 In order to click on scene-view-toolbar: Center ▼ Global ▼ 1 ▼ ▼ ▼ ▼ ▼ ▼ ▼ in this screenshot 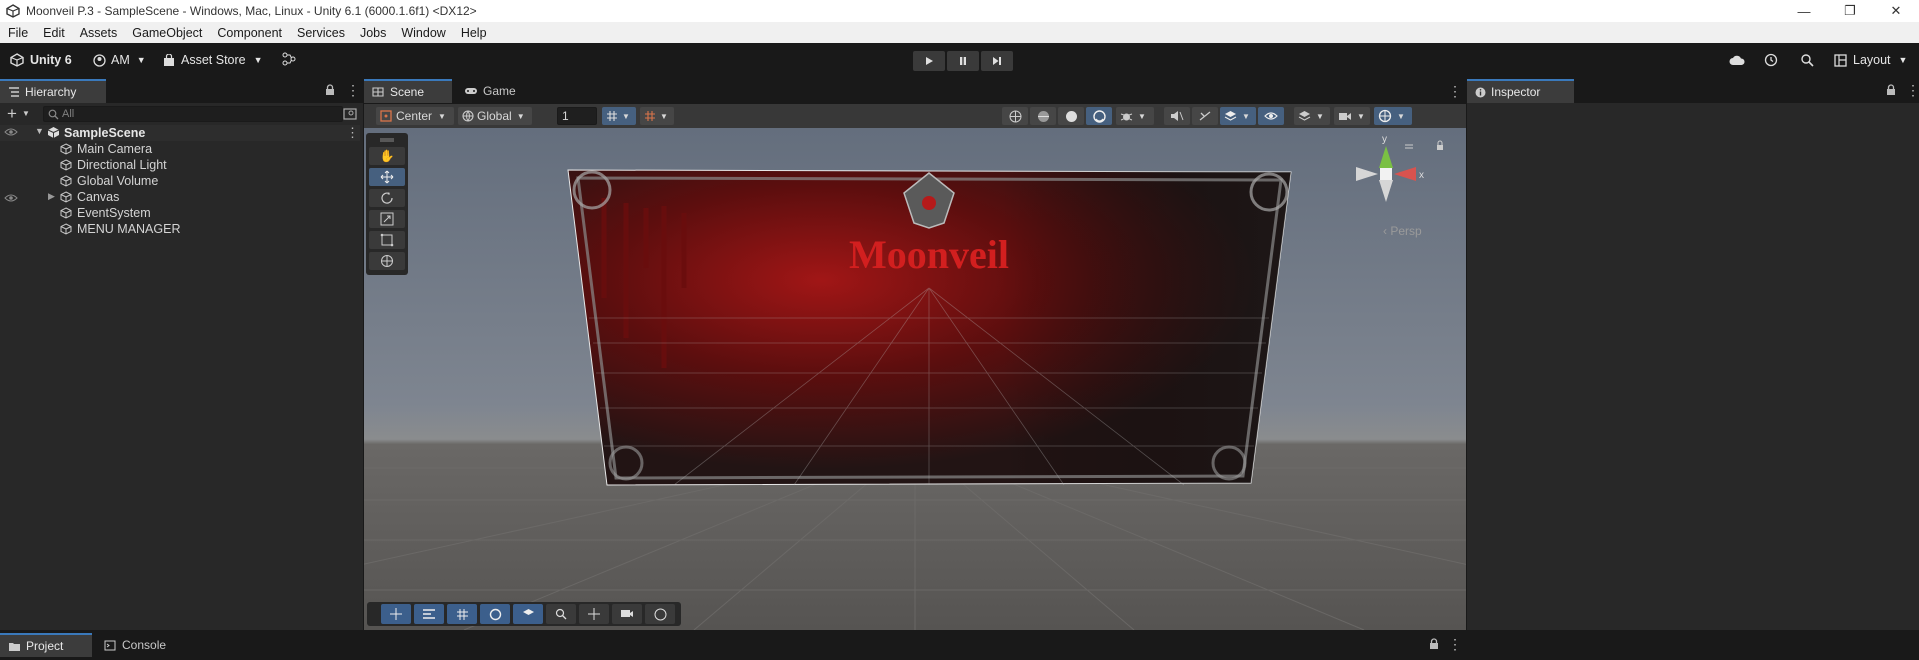, I will do `click(915, 116)`.